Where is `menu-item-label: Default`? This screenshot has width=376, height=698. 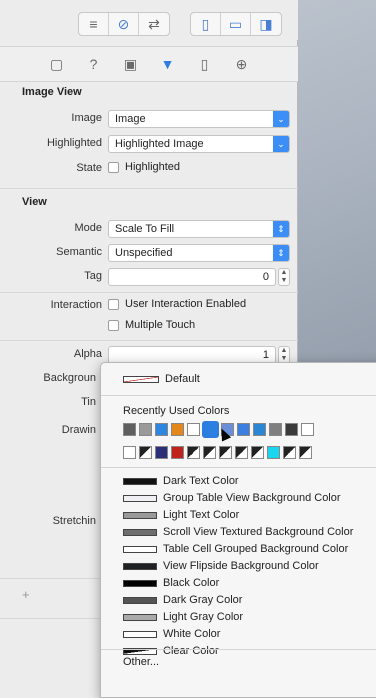 menu-item-label: Default is located at coordinates (182, 379).